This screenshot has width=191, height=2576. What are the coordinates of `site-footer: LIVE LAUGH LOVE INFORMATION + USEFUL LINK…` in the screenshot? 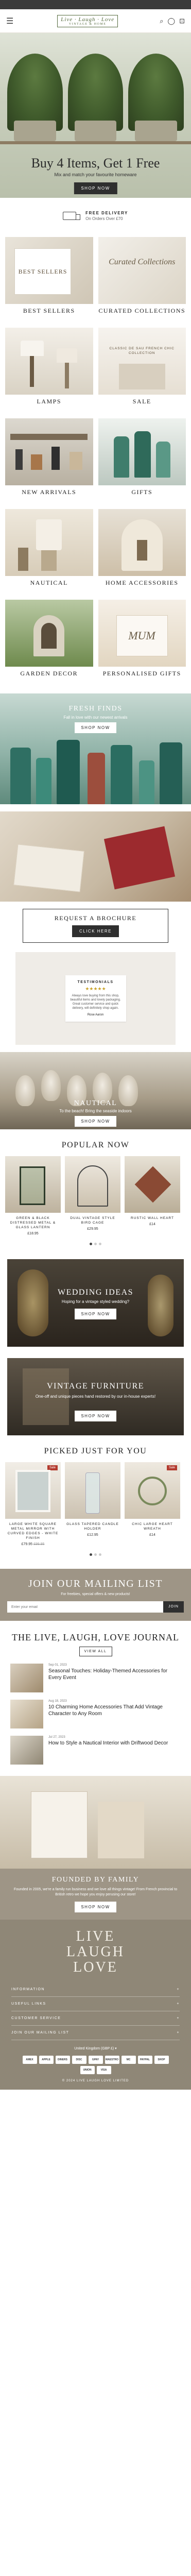 It's located at (95, 2005).